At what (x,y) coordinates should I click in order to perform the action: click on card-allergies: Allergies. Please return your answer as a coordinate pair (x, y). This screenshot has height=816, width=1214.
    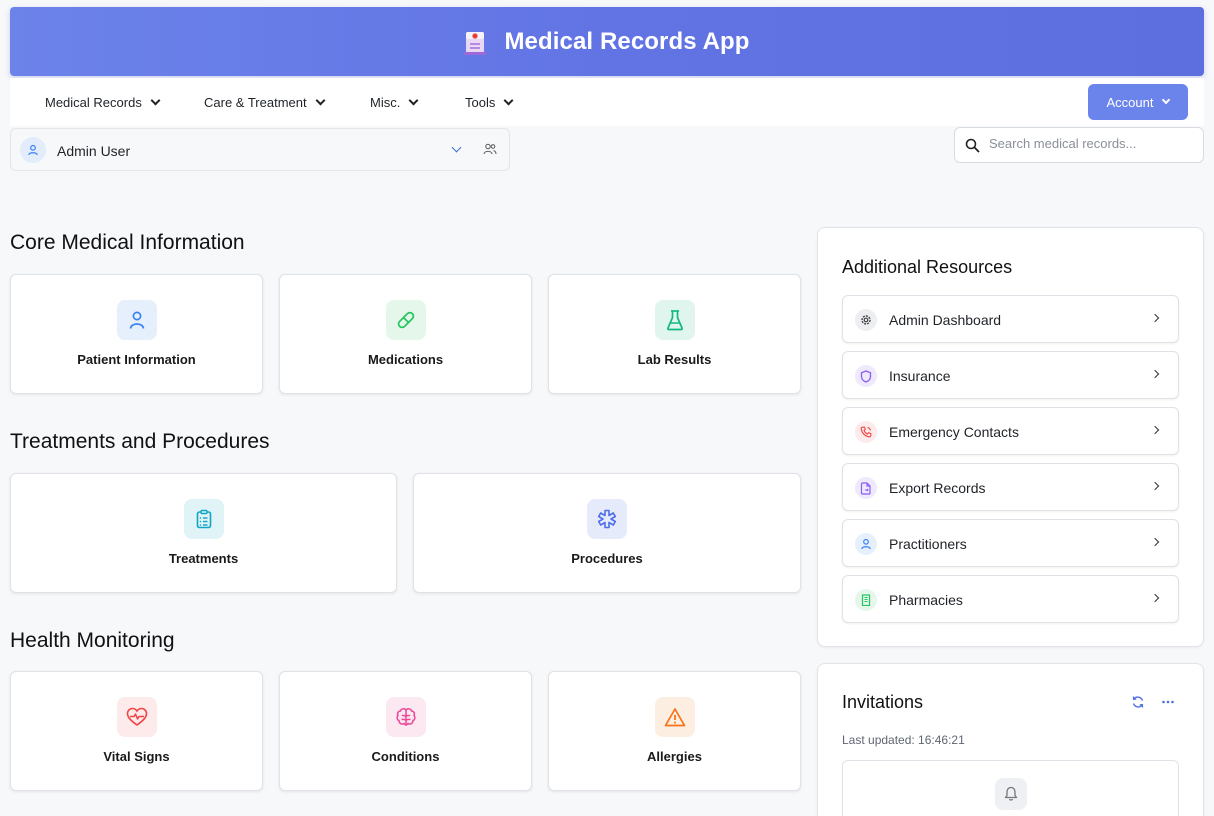
    Looking at the image, I should click on (674, 731).